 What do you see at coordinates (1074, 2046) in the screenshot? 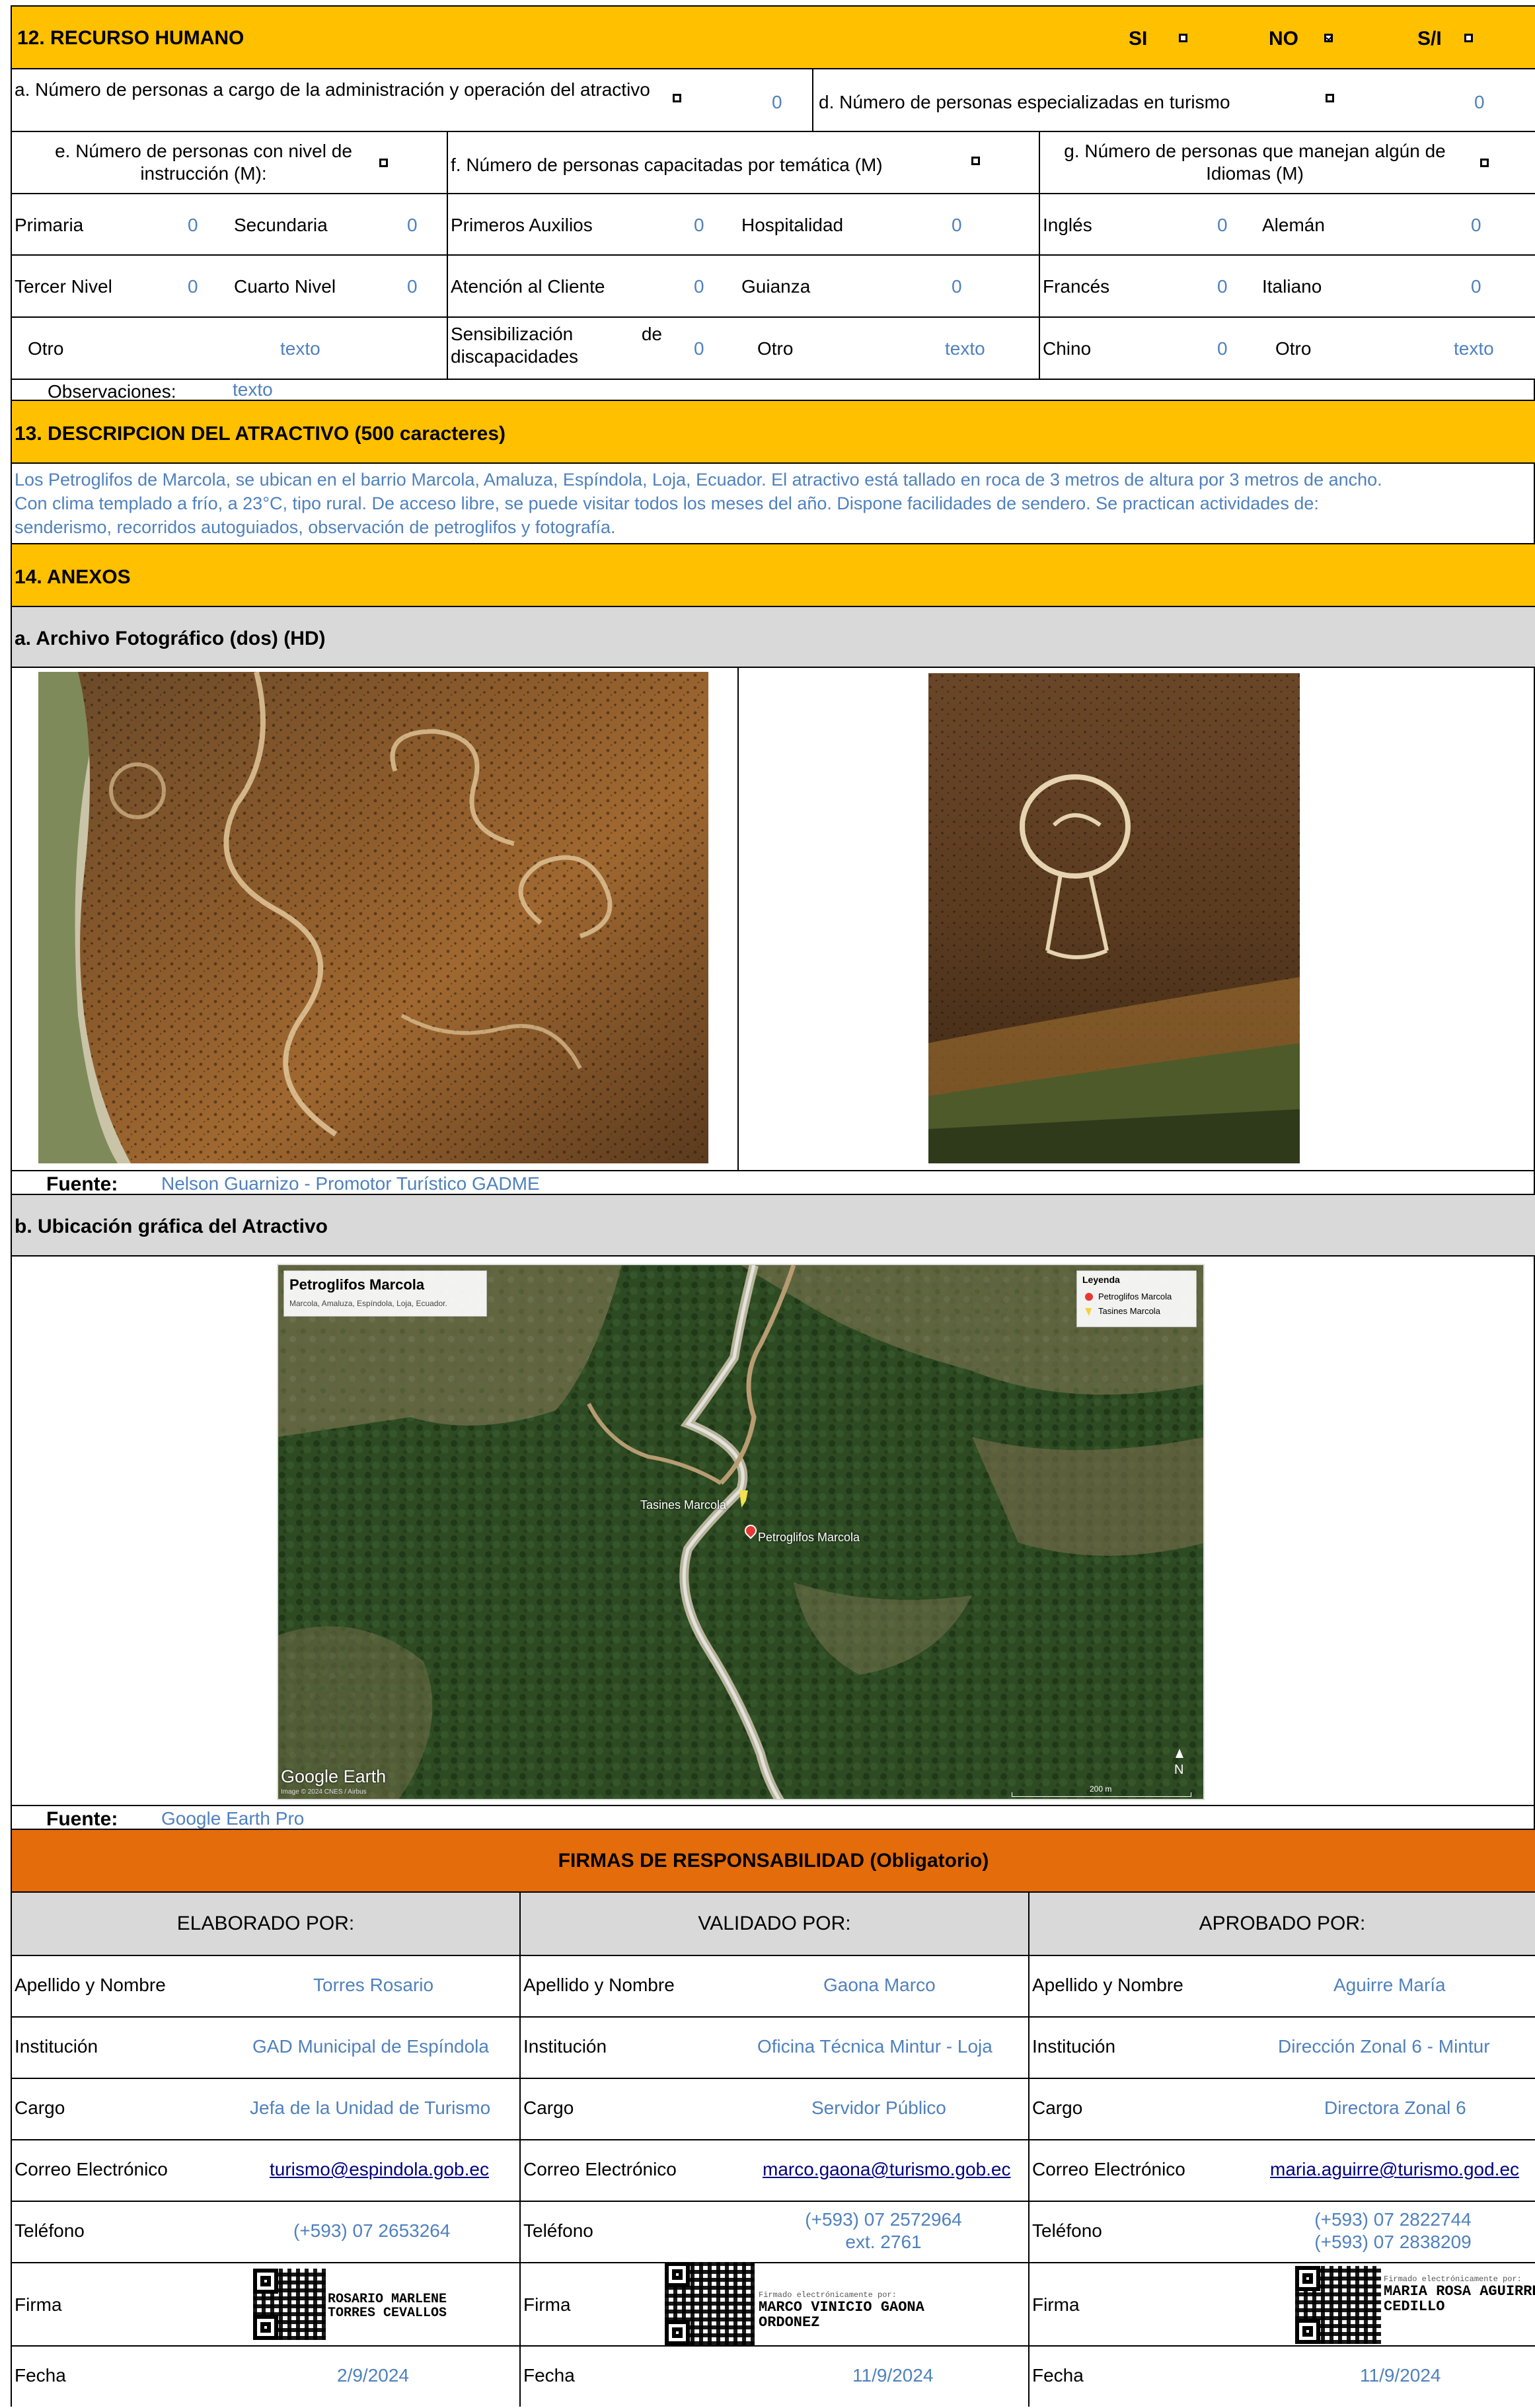
I see `row-label: Institución` at bounding box center [1074, 2046].